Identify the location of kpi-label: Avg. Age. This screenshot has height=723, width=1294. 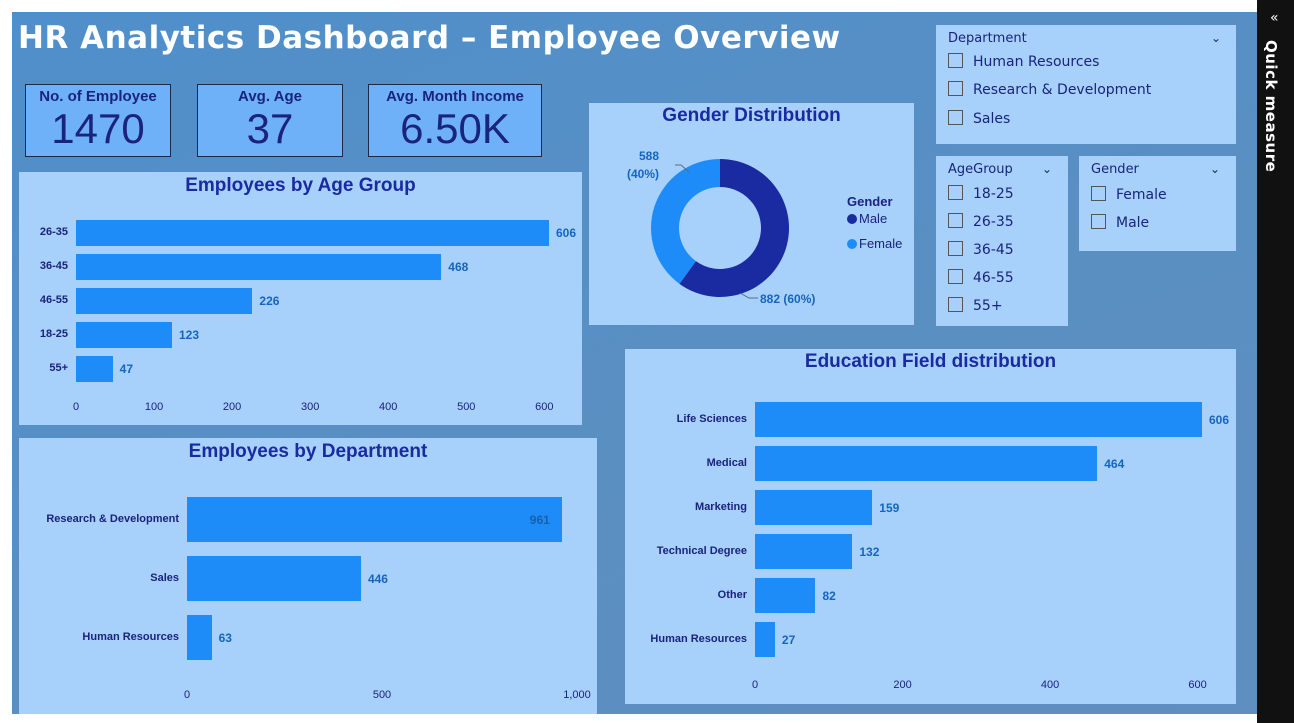
(270, 96).